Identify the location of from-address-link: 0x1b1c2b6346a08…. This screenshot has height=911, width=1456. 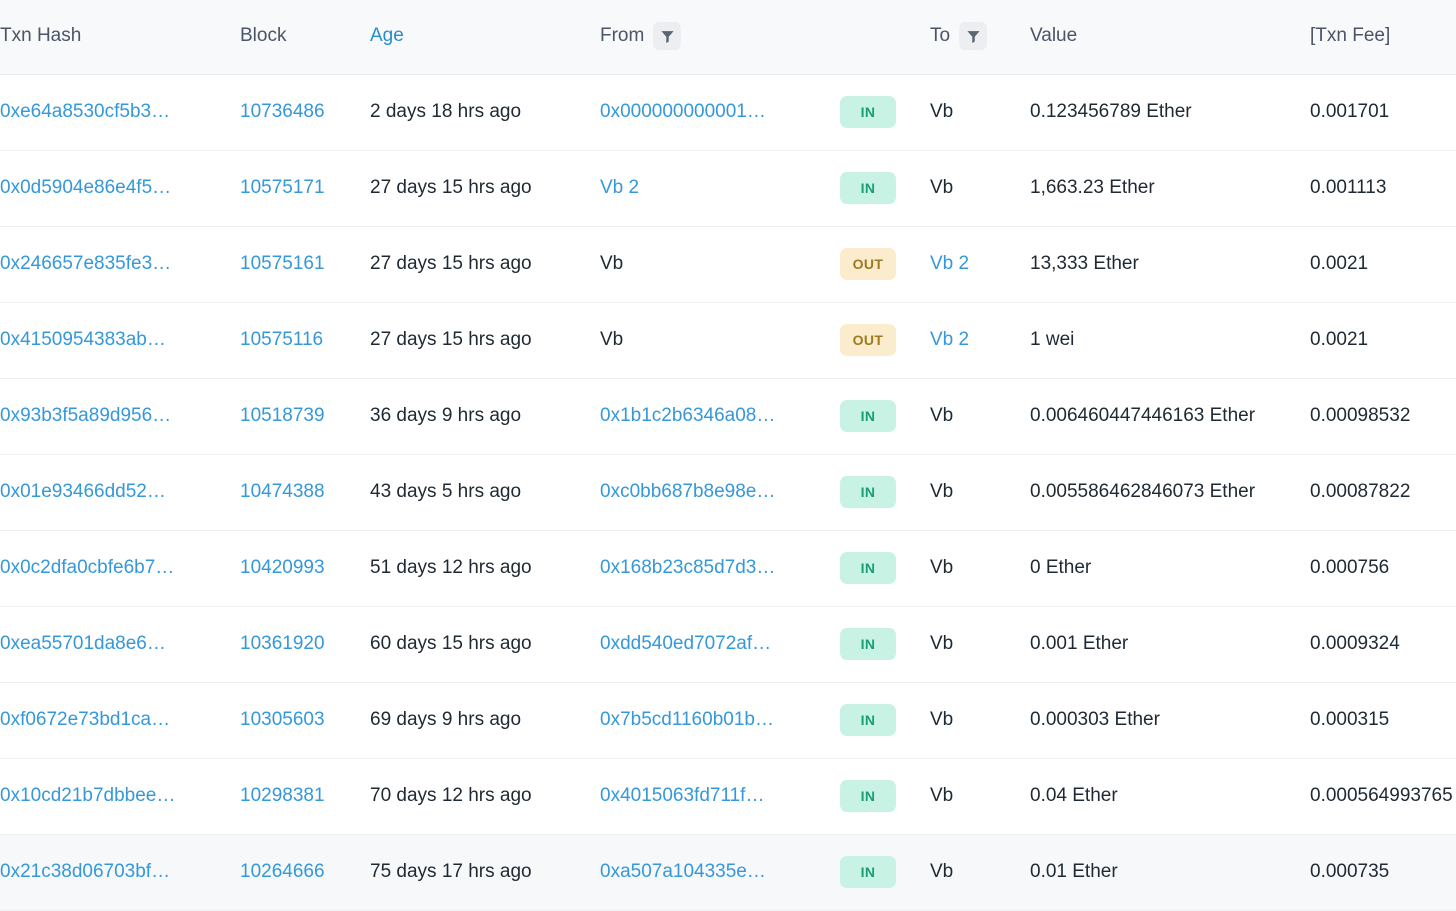
(687, 416).